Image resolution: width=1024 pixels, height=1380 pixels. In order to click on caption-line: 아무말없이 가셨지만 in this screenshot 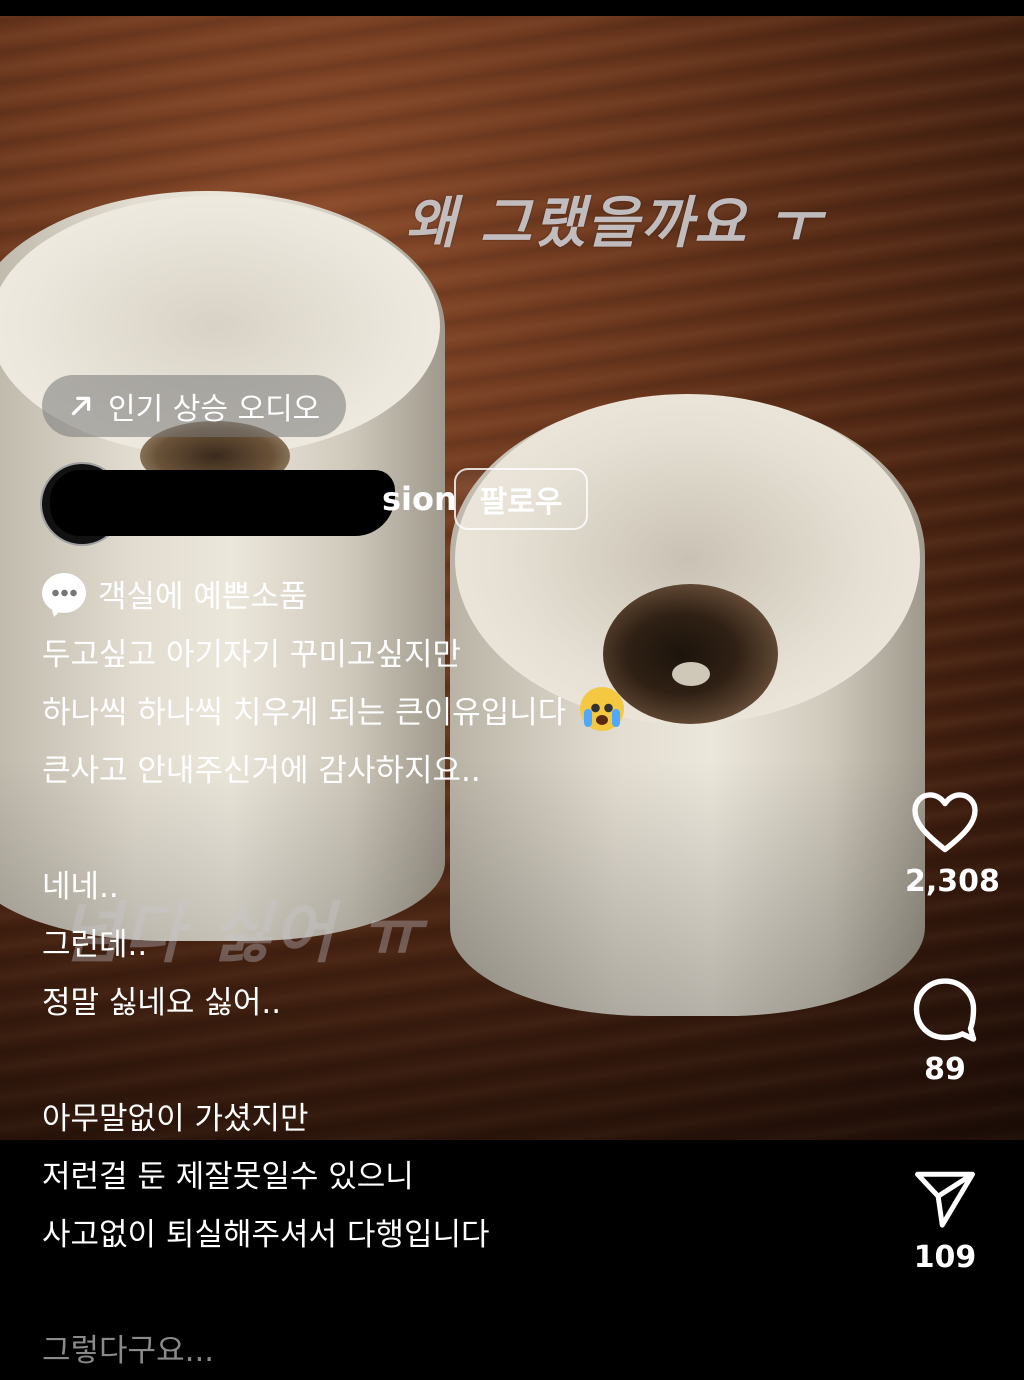, I will do `click(175, 1119)`.